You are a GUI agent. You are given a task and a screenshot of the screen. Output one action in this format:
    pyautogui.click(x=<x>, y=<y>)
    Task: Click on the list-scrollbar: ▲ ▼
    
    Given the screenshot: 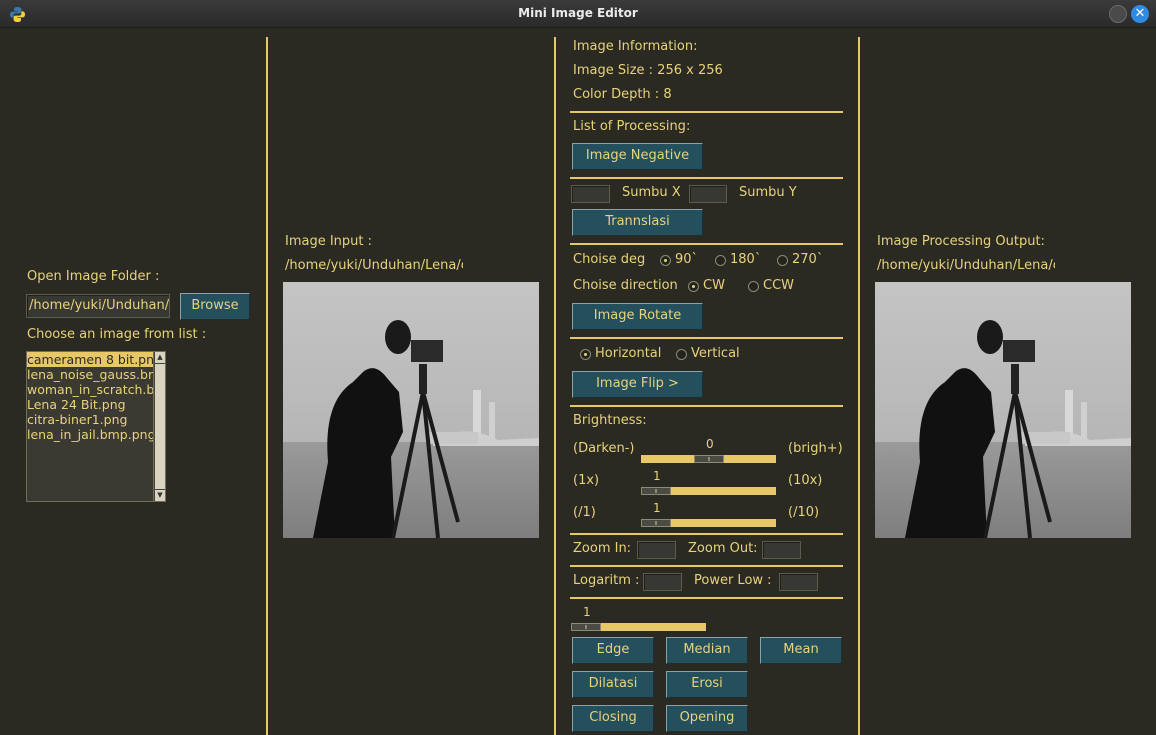 What is the action you would take?
    pyautogui.click(x=159, y=426)
    